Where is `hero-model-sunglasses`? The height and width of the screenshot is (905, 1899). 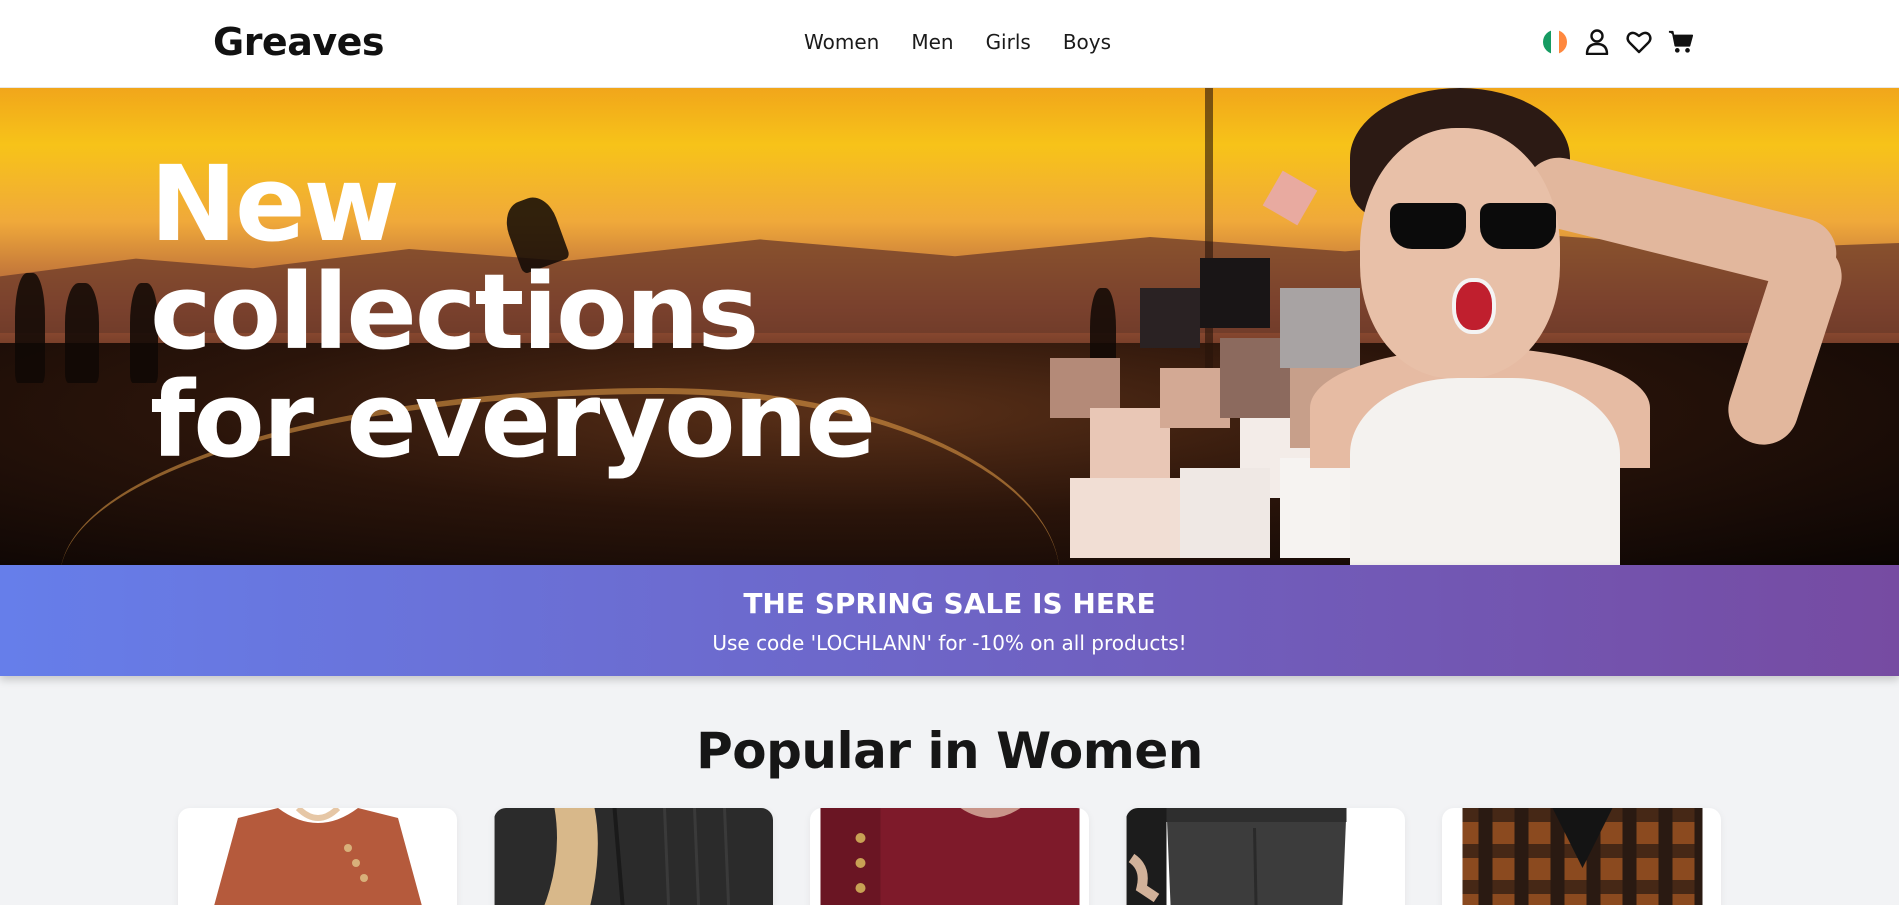 hero-model-sunglasses is located at coordinates (1475, 227).